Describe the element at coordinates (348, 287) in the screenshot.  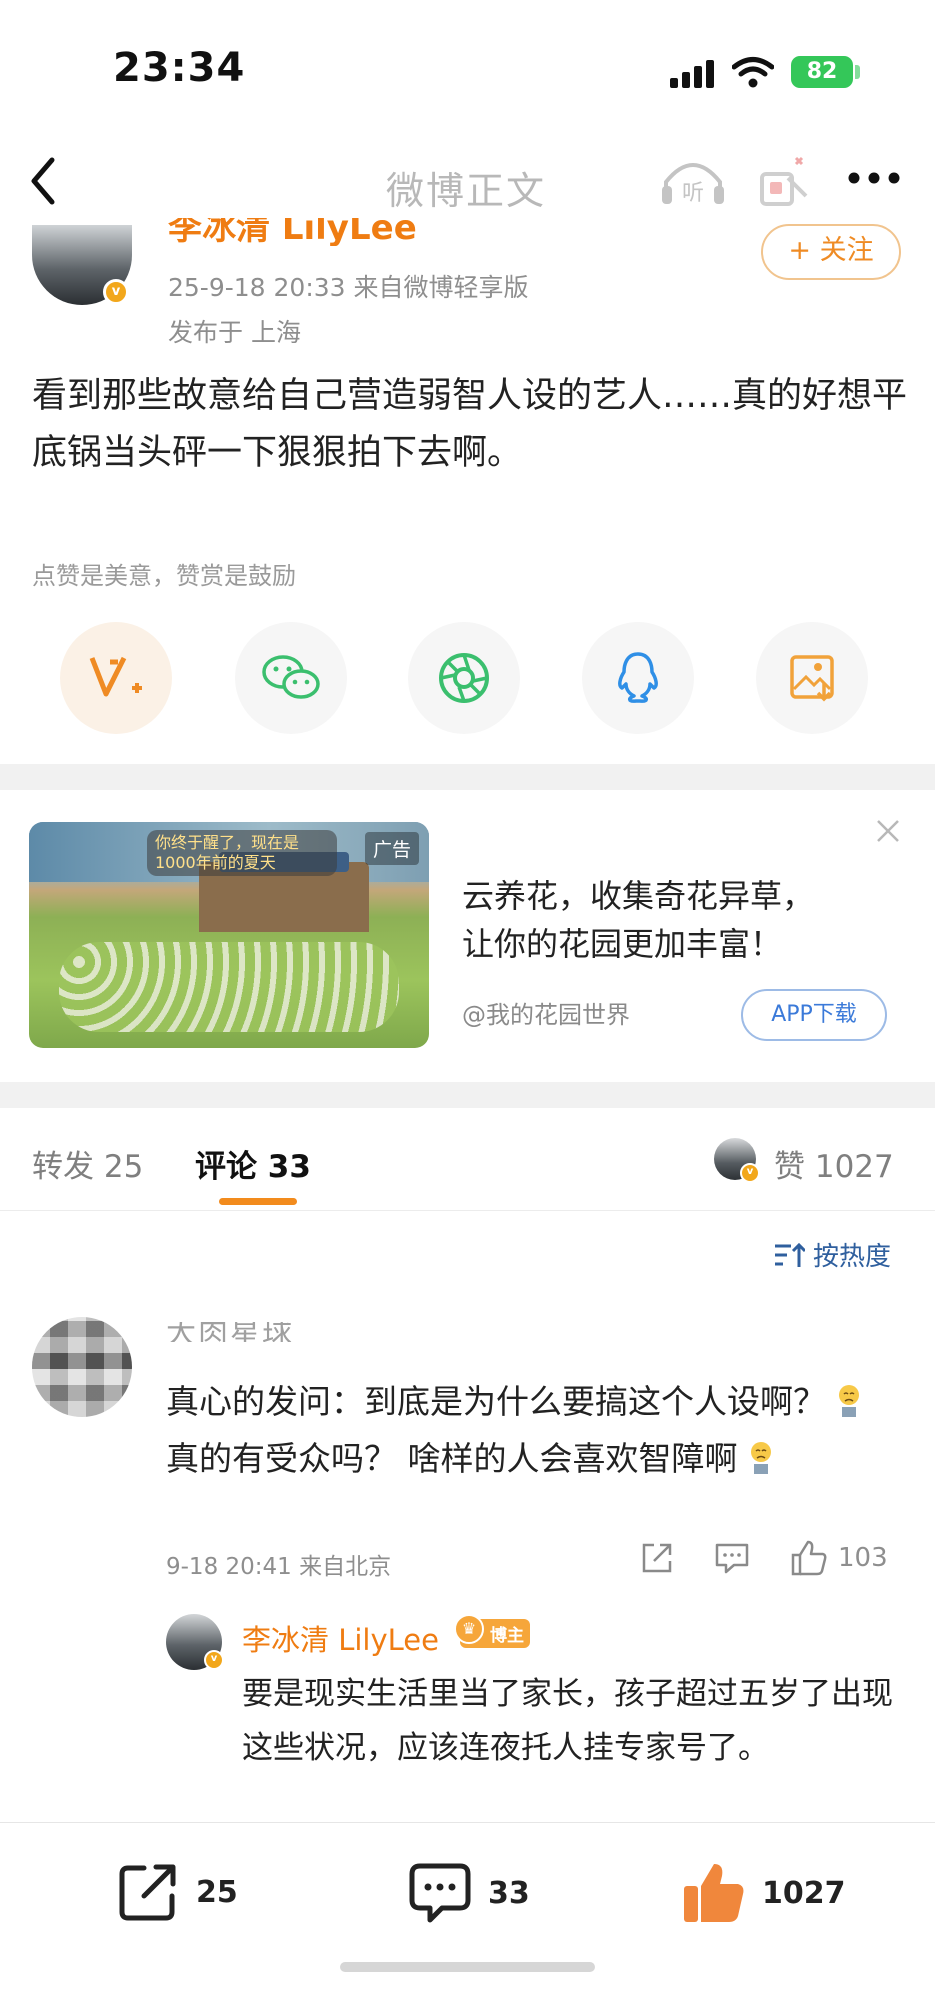
I see `post-timestamp: 25-9-18 20:33 来自微博轻享版` at that location.